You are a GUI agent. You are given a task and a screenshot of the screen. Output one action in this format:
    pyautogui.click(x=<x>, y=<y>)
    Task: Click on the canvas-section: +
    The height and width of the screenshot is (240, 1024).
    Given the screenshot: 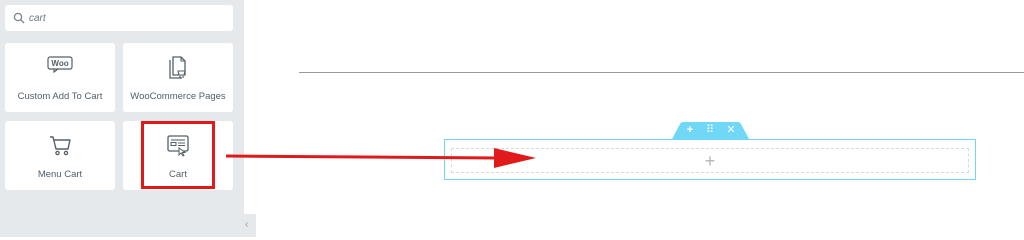 What is the action you would take?
    pyautogui.click(x=710, y=159)
    